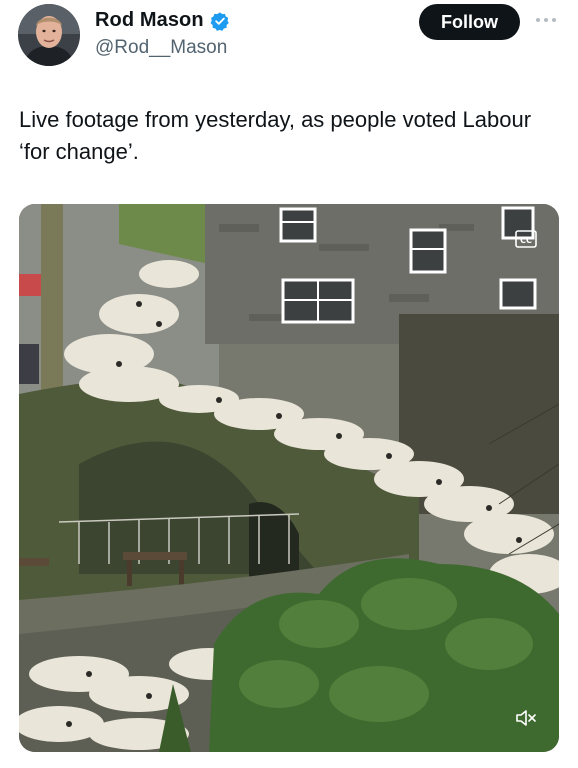  I want to click on svg-text: CC, so click(526, 240).